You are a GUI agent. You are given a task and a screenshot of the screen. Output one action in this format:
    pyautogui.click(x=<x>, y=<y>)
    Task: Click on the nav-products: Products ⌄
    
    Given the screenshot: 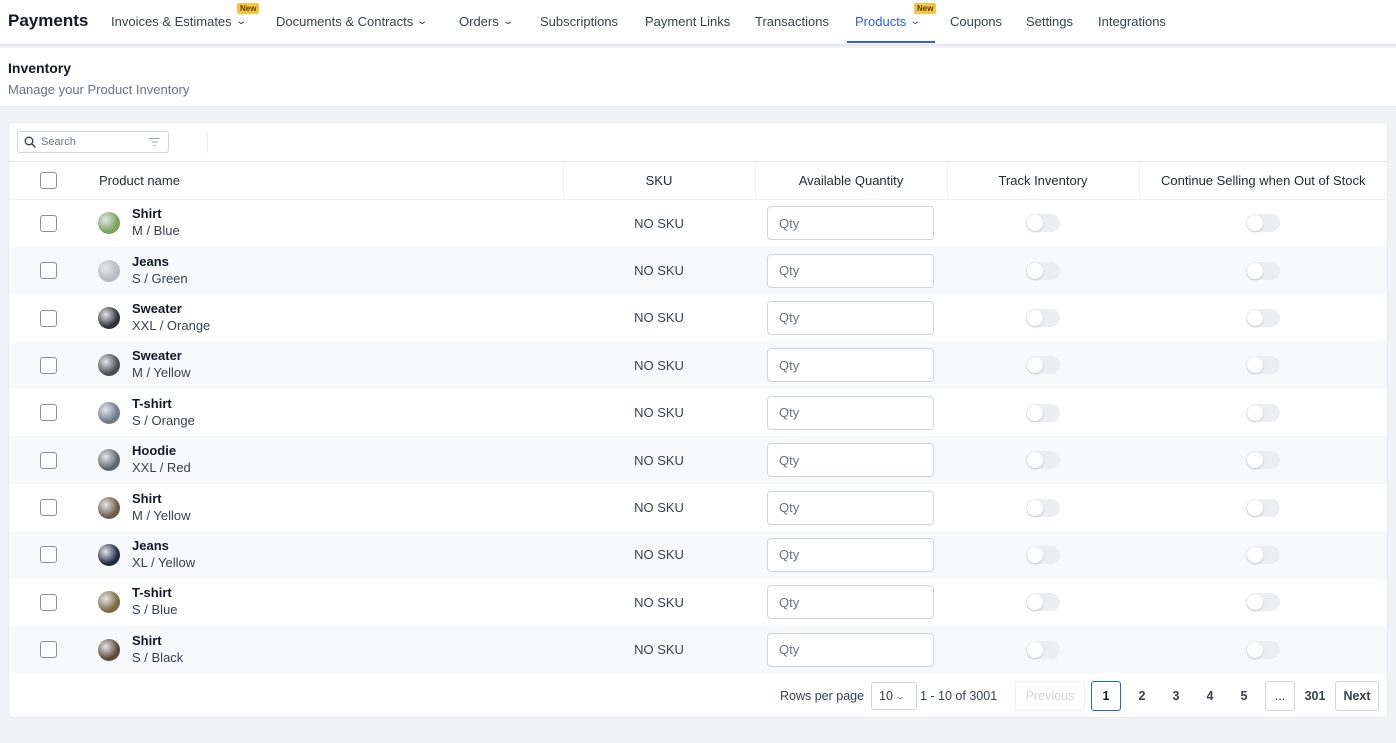 What is the action you would take?
    pyautogui.click(x=888, y=21)
    